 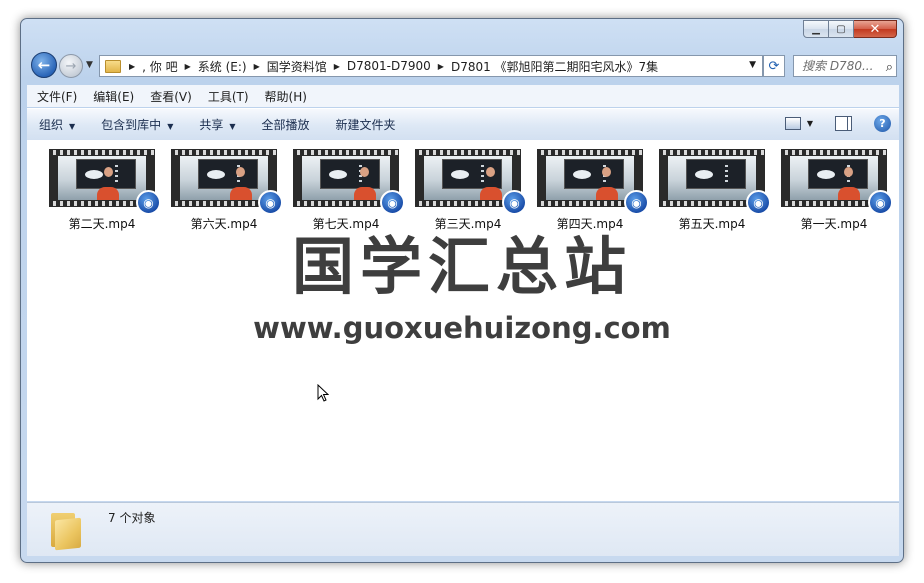 What do you see at coordinates (389, 66) in the screenshot?
I see `breadcrumb-item: D7801-D7900` at bounding box center [389, 66].